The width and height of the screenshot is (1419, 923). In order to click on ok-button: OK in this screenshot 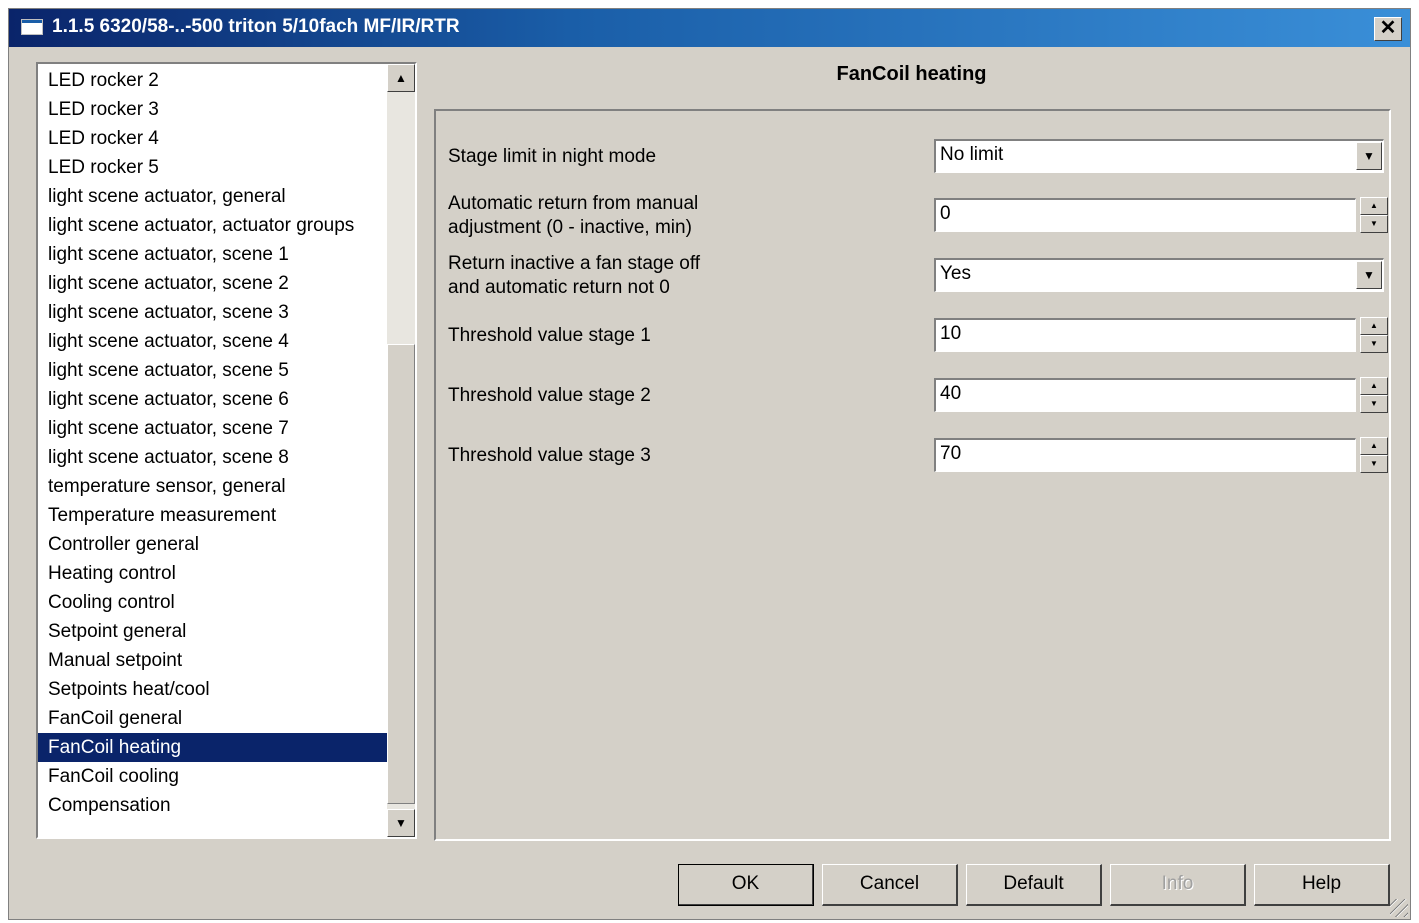, I will do `click(746, 885)`.